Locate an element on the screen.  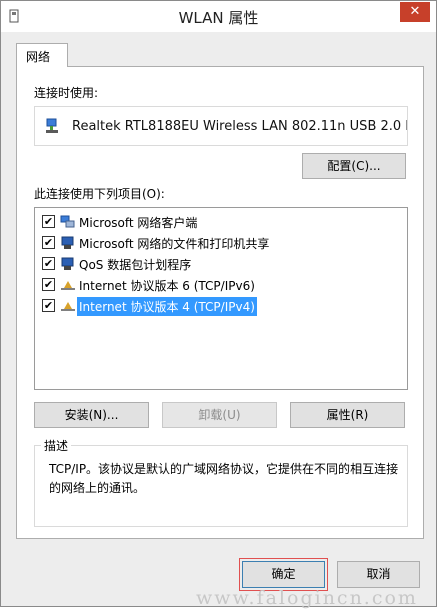
cancel-button: 取消 is located at coordinates (378, 574).